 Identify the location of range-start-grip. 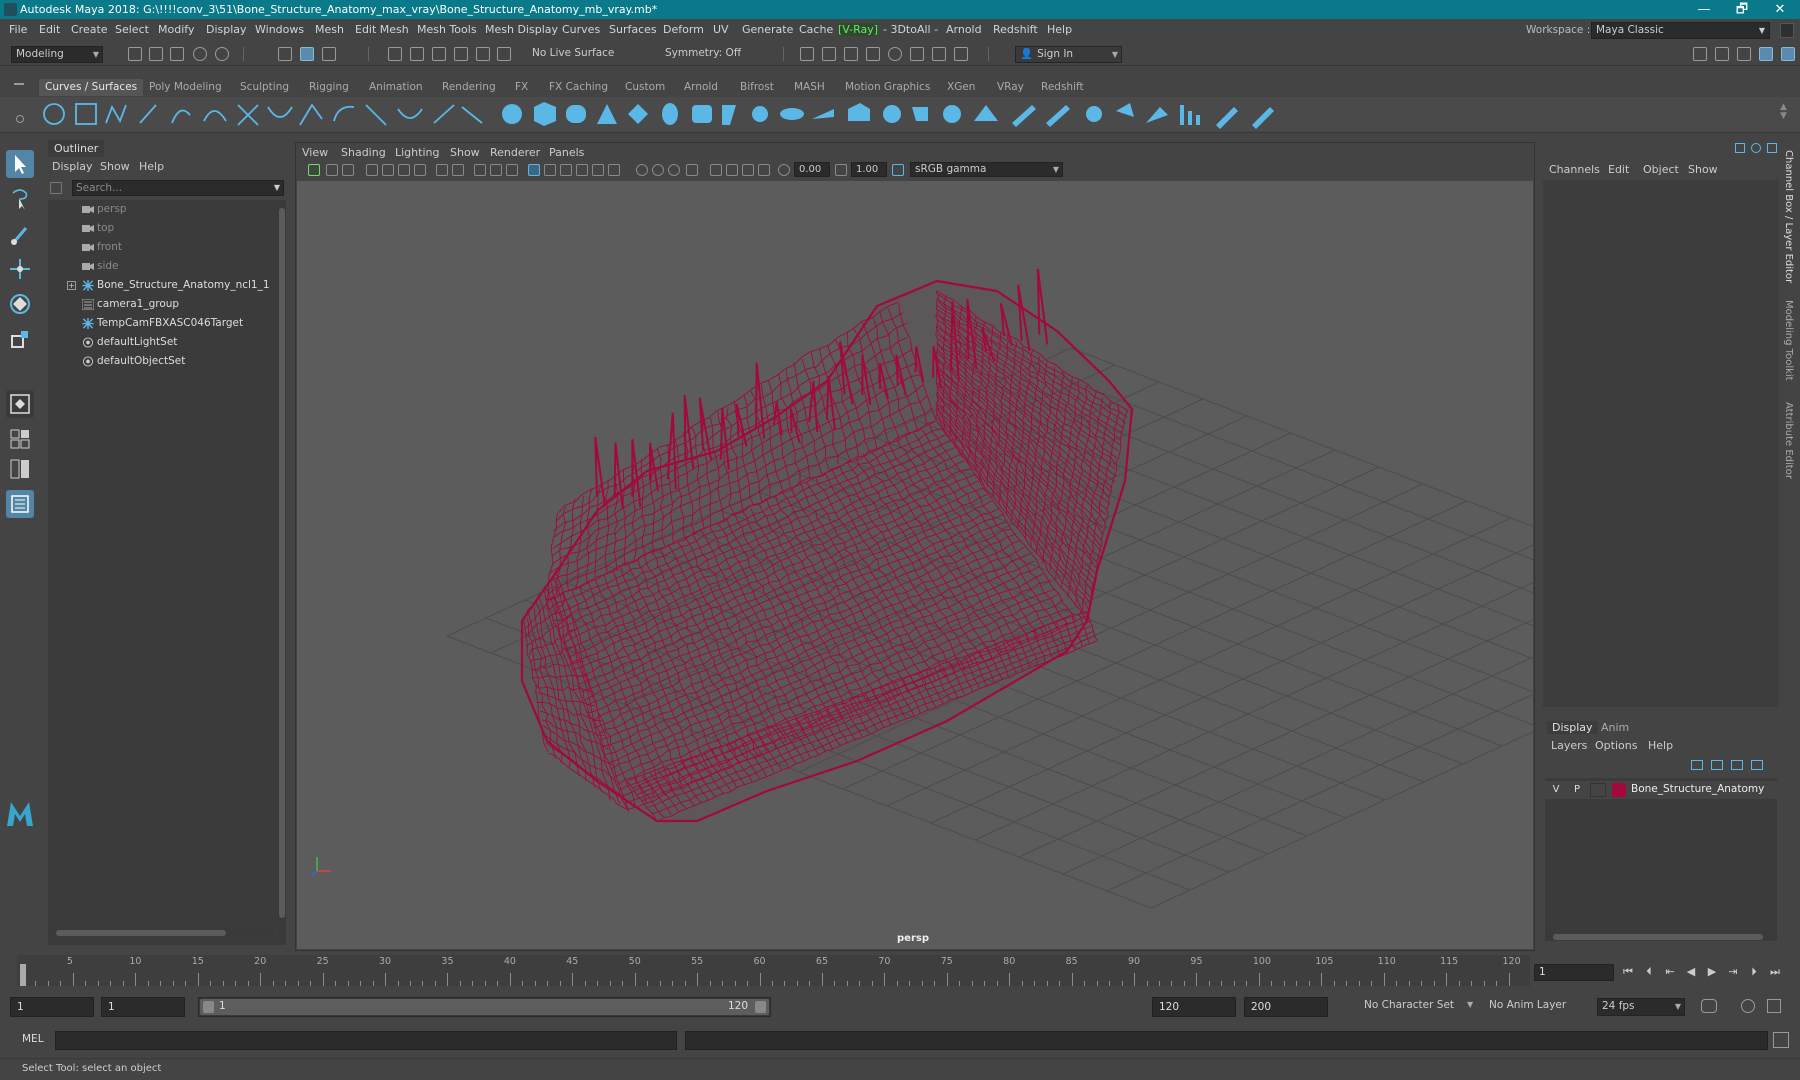
(208, 1007).